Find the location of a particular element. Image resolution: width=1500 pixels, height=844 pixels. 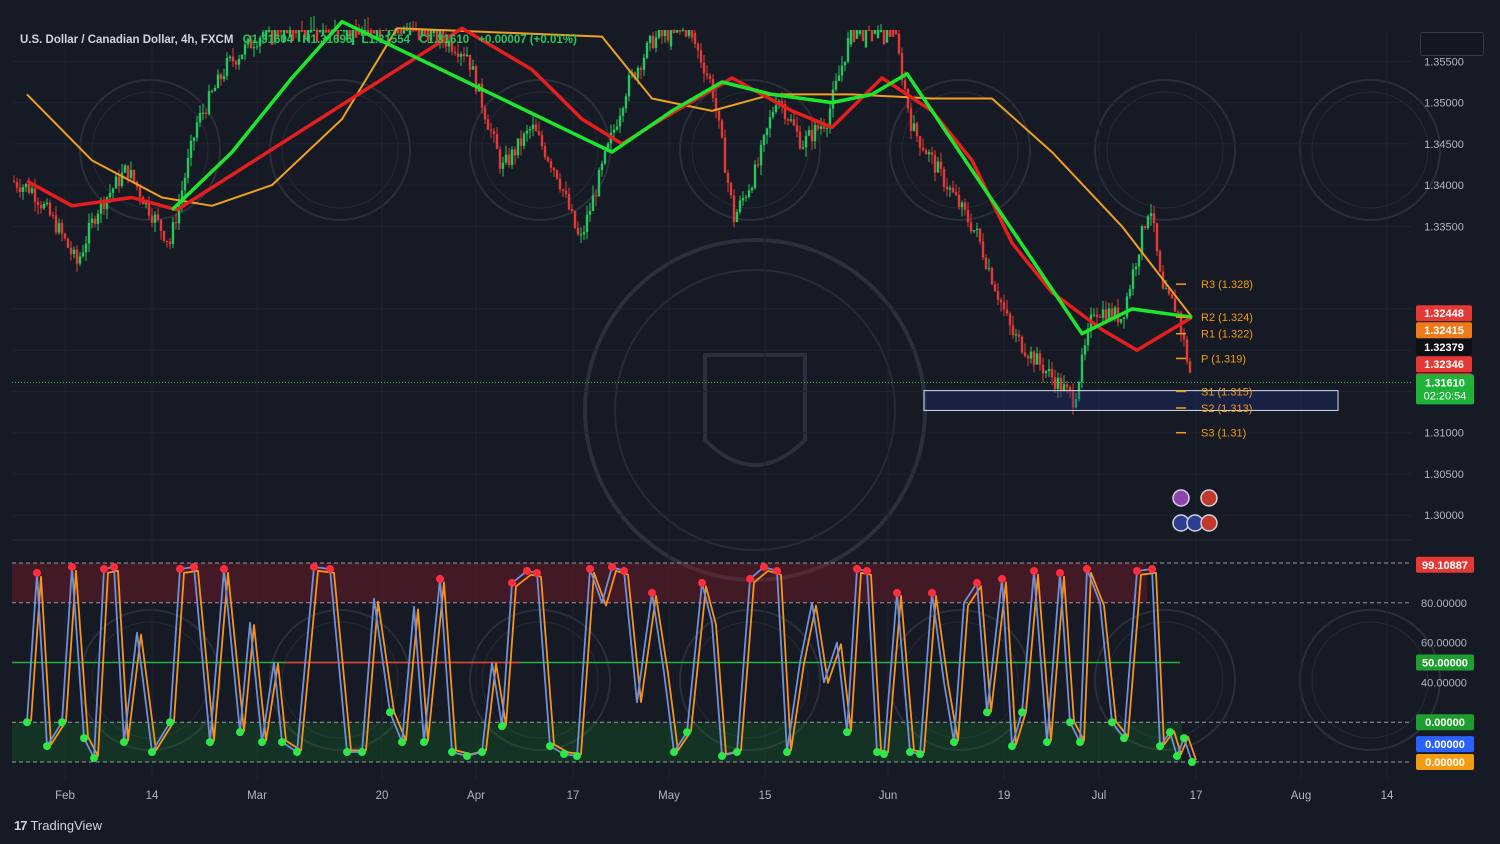

time-tick-label: 15 is located at coordinates (765, 796).